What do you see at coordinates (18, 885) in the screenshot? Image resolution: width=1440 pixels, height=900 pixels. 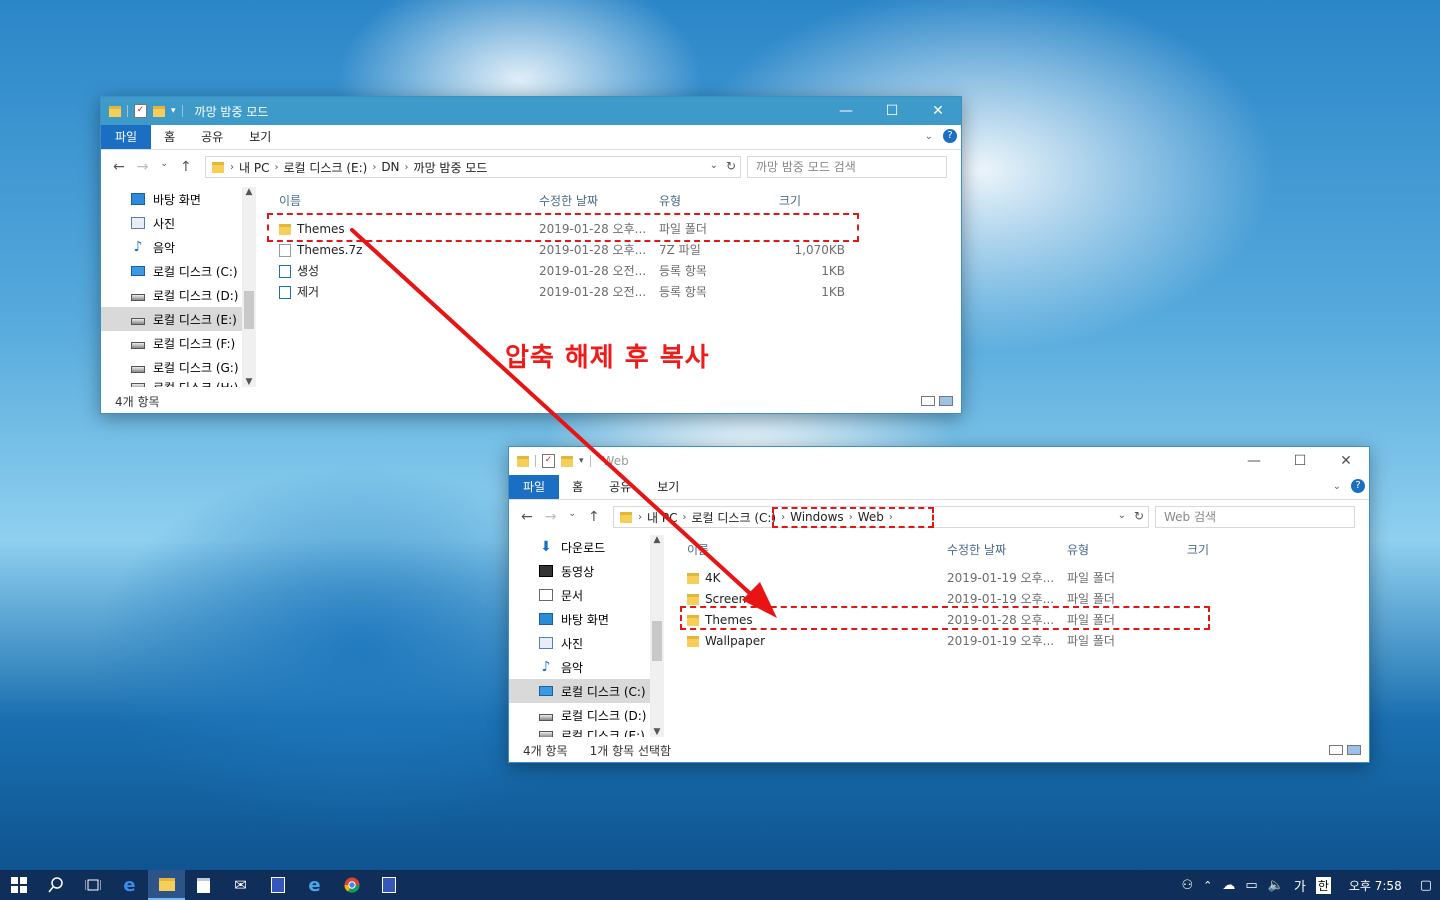 I see `start-button` at bounding box center [18, 885].